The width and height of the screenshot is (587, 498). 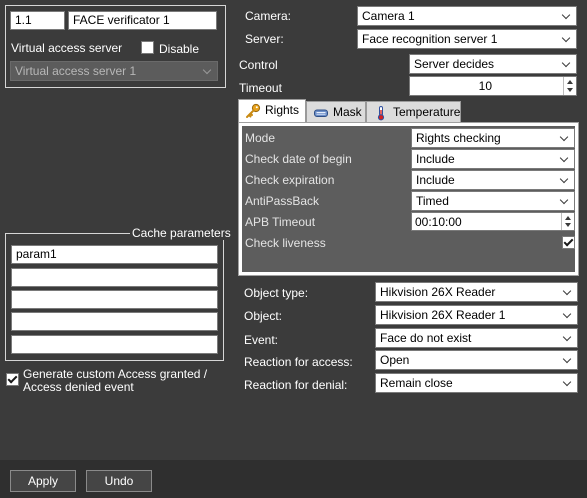 What do you see at coordinates (181, 233) in the screenshot?
I see `cache-parameters-title: Cache parameters` at bounding box center [181, 233].